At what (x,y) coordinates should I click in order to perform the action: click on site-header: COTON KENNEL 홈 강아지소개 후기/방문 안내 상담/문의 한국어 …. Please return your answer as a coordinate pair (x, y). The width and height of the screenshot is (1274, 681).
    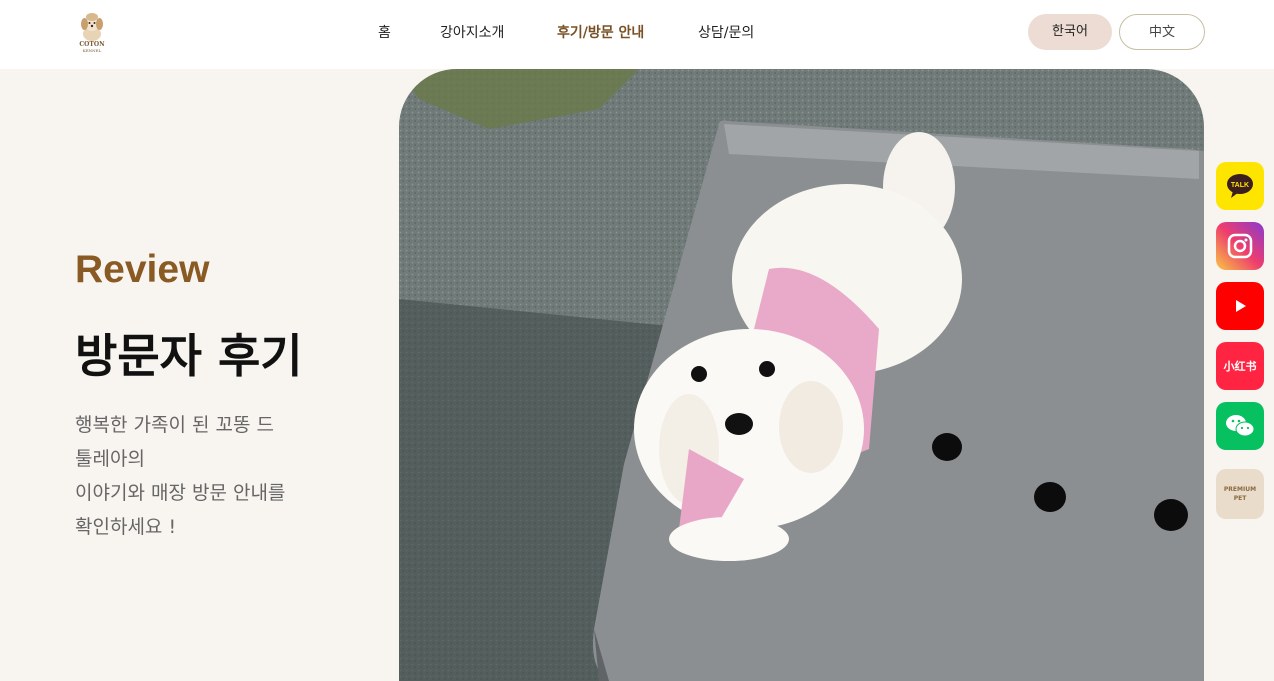
    Looking at the image, I should click on (637, 34).